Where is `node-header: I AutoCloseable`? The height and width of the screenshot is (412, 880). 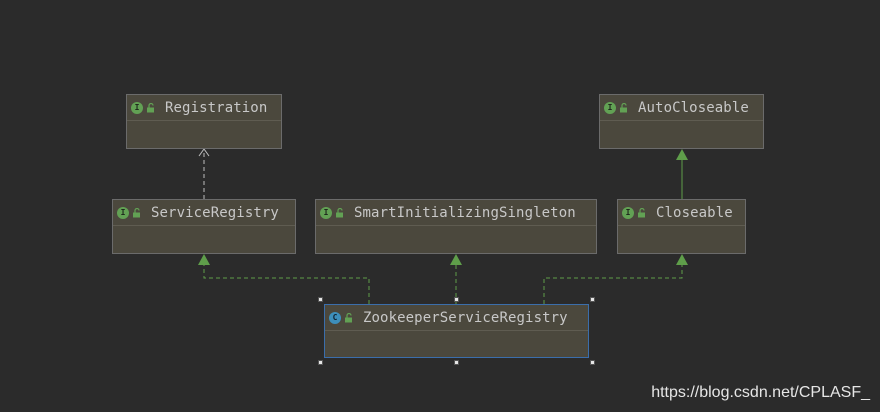
node-header: I AutoCloseable is located at coordinates (681, 108).